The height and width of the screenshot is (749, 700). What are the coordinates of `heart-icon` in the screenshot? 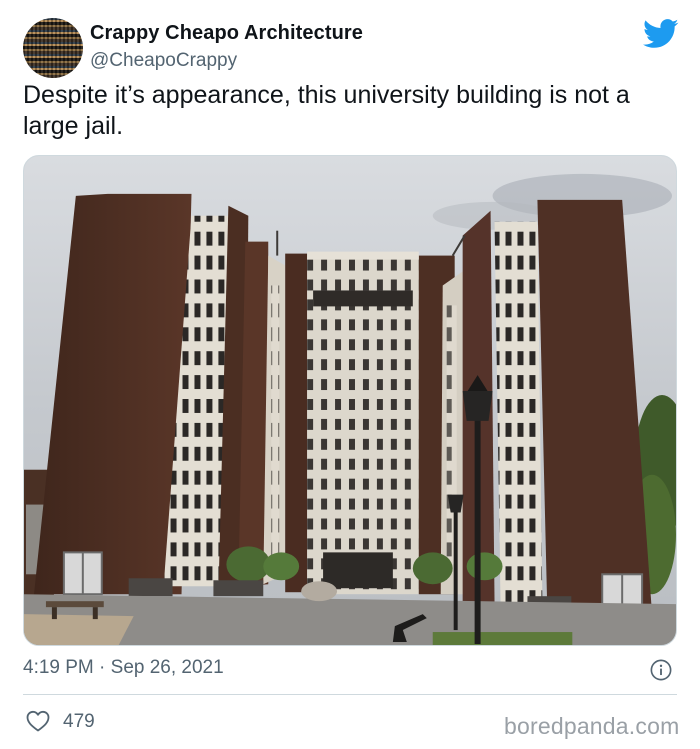 It's located at (38, 721).